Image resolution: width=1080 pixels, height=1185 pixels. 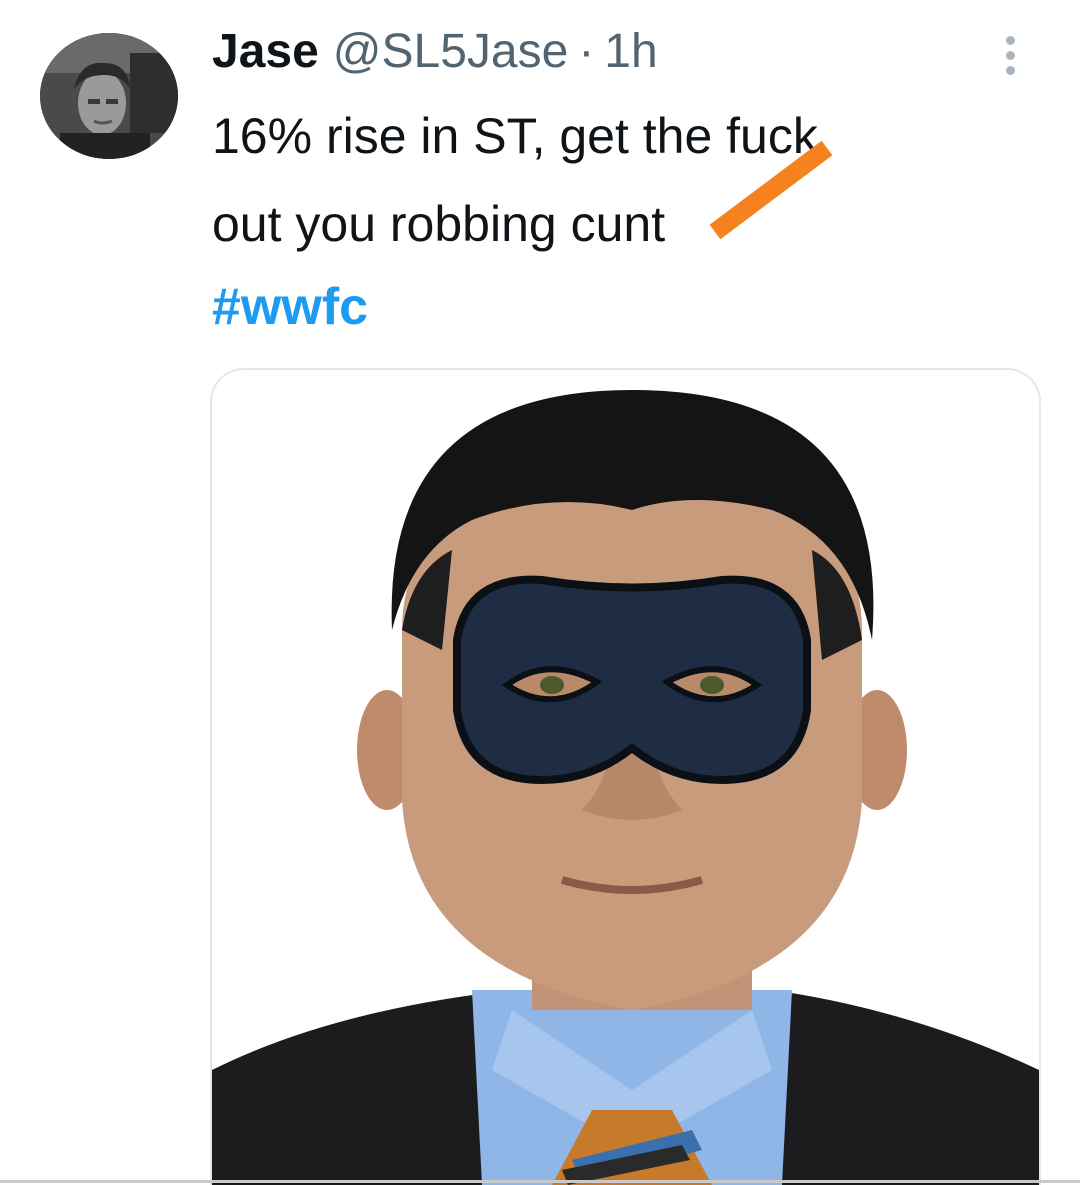 I want to click on censor-strike-mark, so click(x=771, y=190).